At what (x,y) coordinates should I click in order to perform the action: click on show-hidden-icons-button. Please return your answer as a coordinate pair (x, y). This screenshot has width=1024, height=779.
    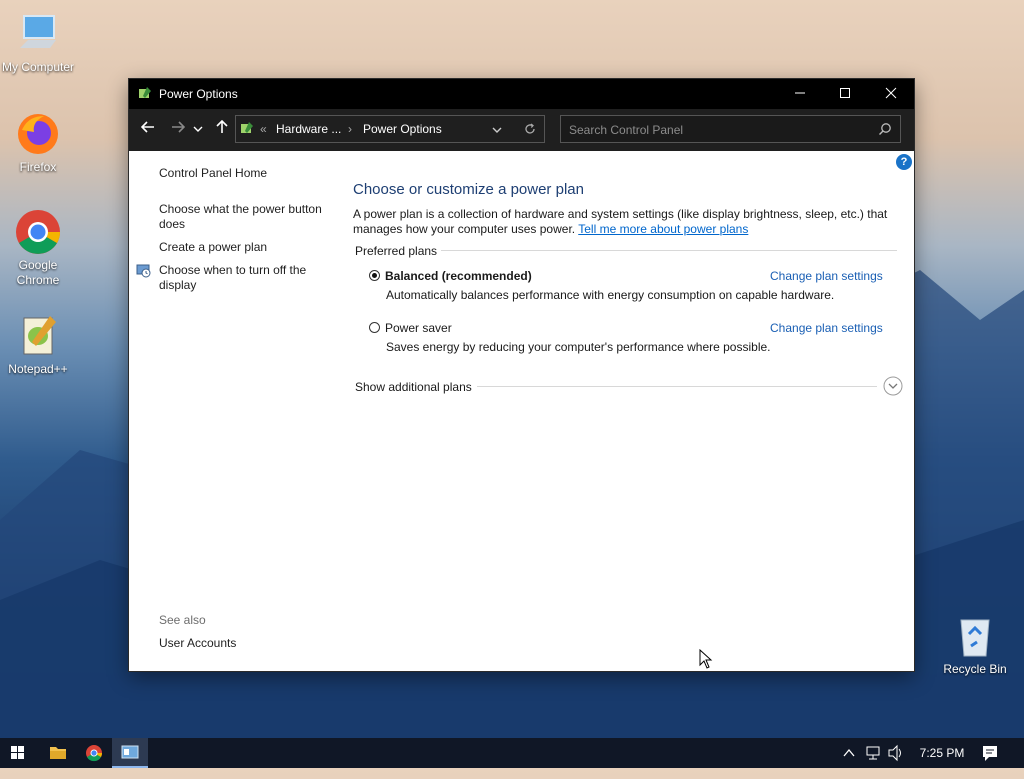
    Looking at the image, I should click on (850, 753).